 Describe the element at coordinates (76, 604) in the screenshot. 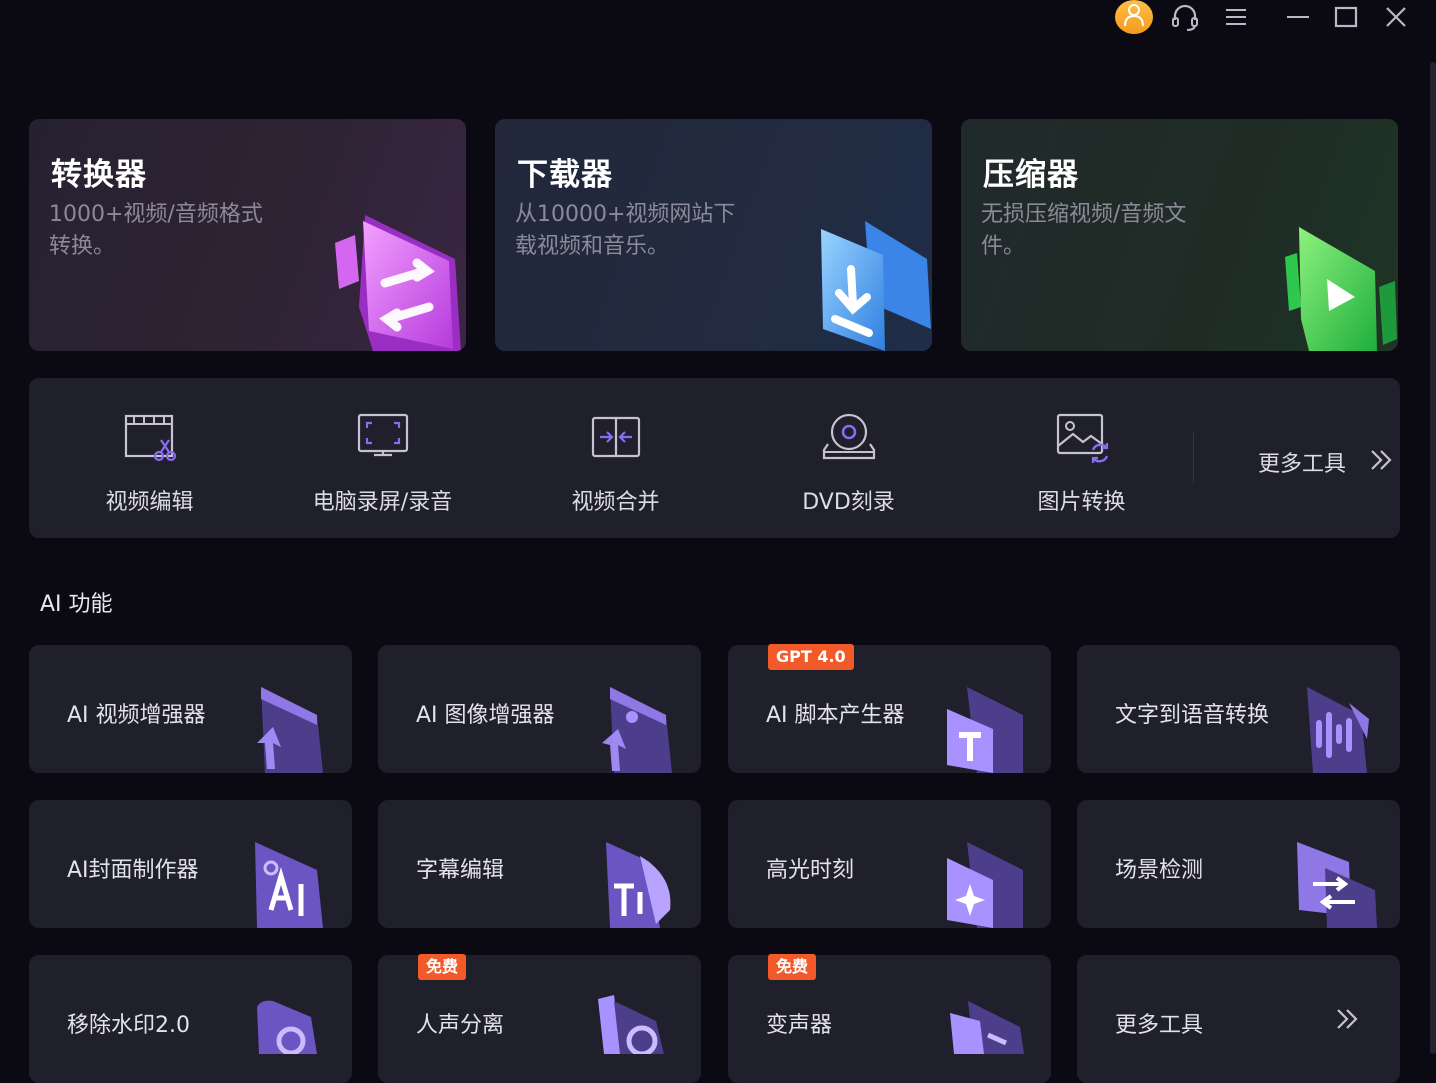

I see `ai-section-title: AI 功能` at that location.